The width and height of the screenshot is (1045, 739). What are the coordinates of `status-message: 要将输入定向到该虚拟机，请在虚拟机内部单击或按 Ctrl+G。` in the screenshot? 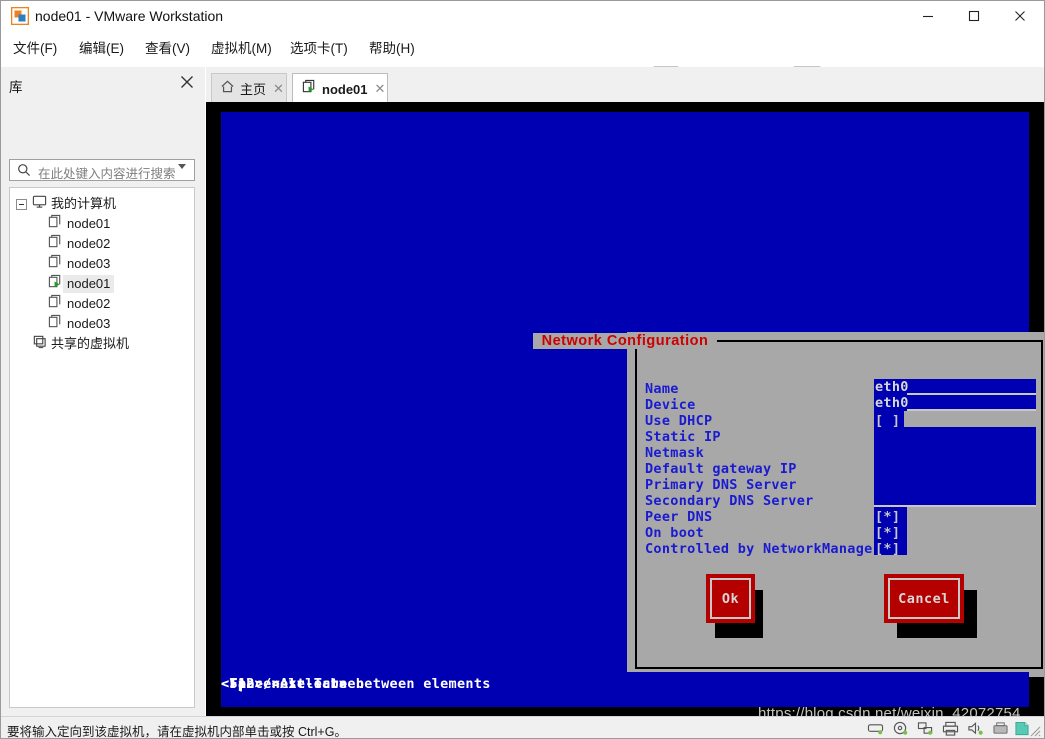 It's located at (177, 732).